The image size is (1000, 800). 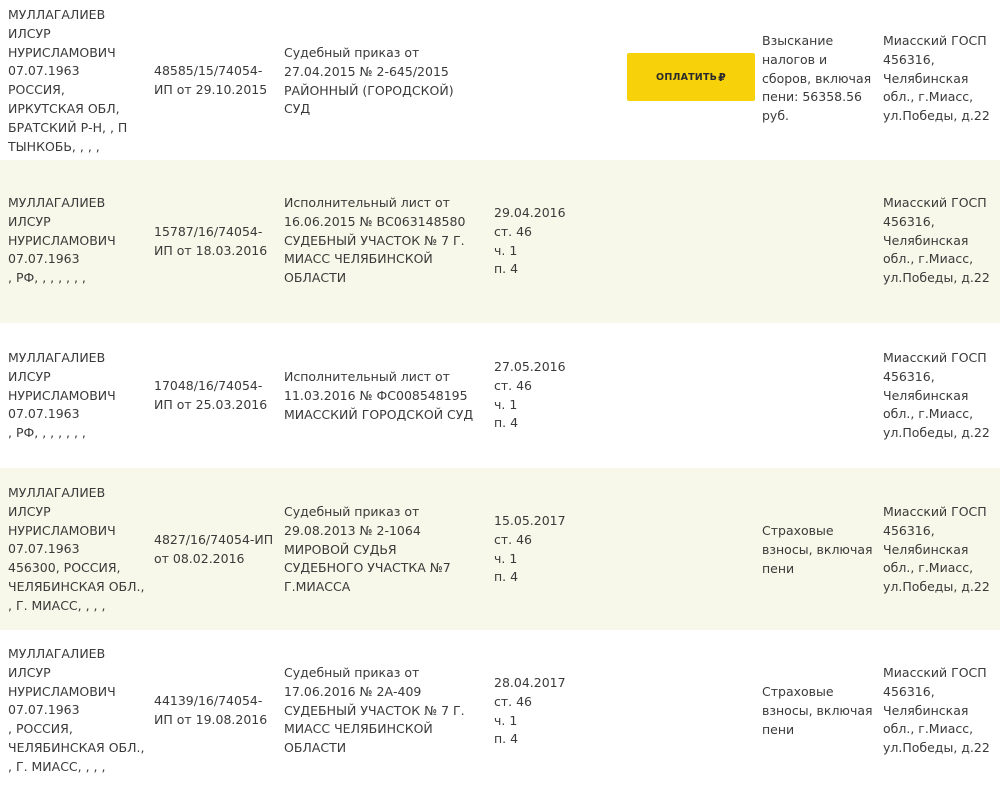 What do you see at coordinates (687, 77) in the screenshot?
I see `pay-button-label: ОПЛАТИТЬ` at bounding box center [687, 77].